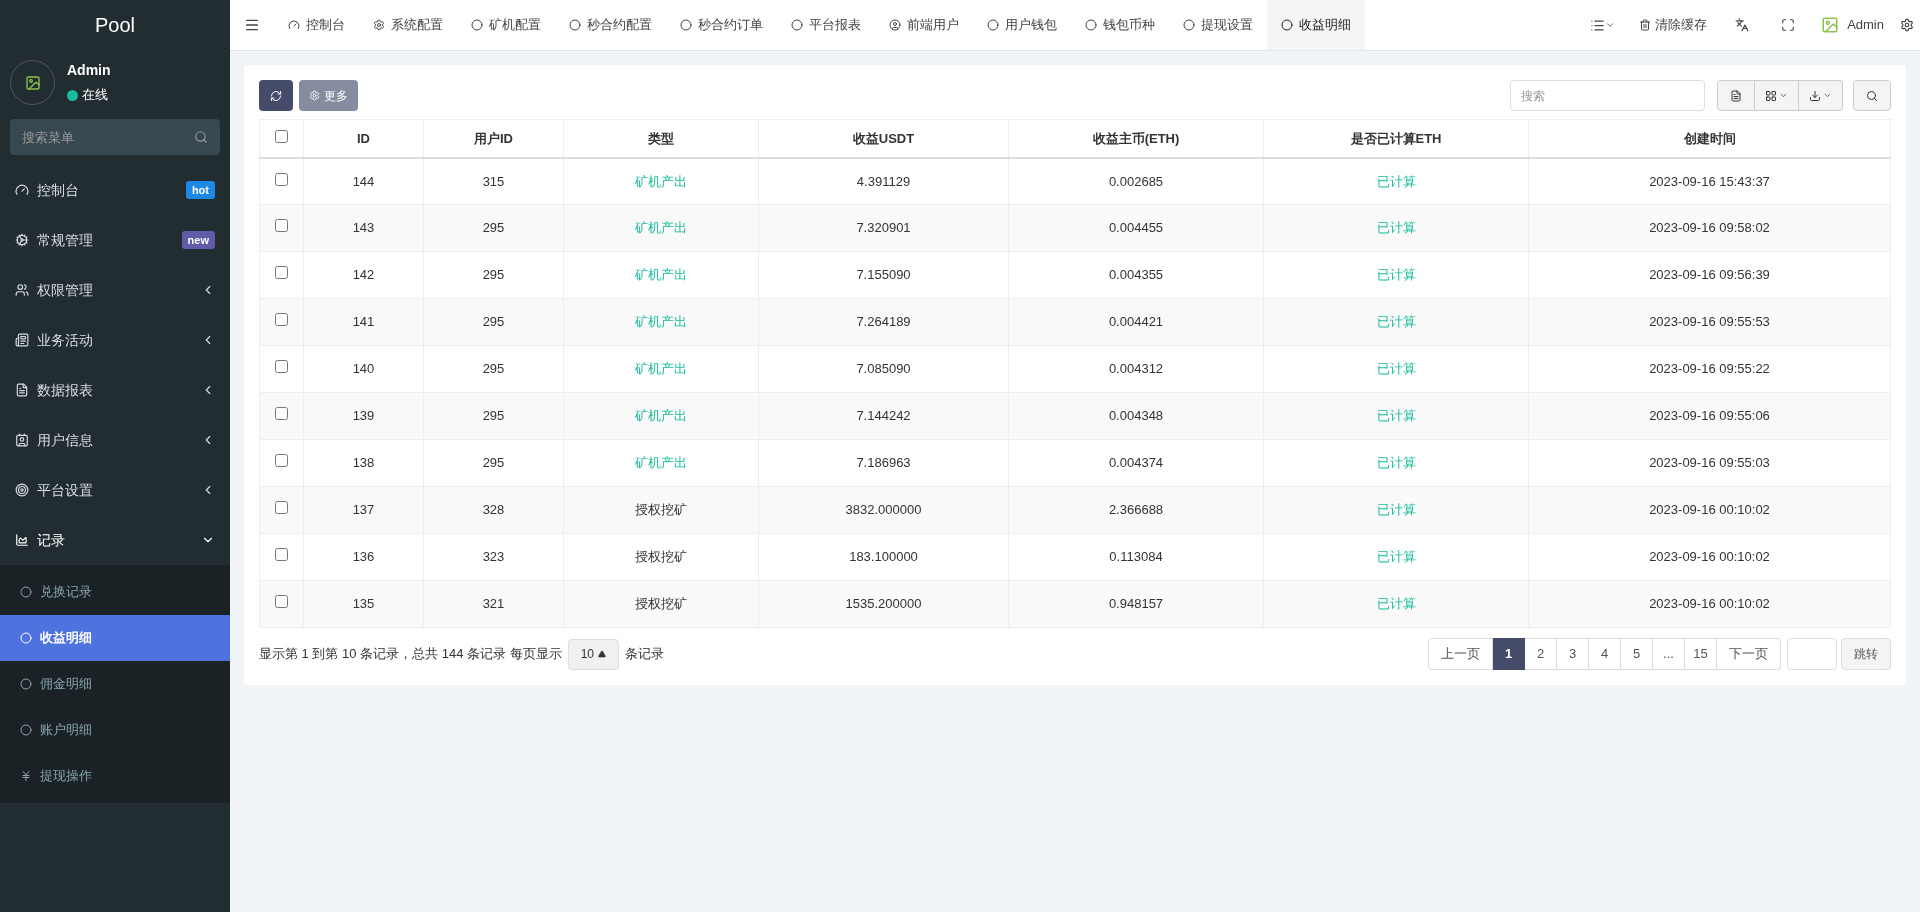  I want to click on page-jump-field, so click(1812, 654).